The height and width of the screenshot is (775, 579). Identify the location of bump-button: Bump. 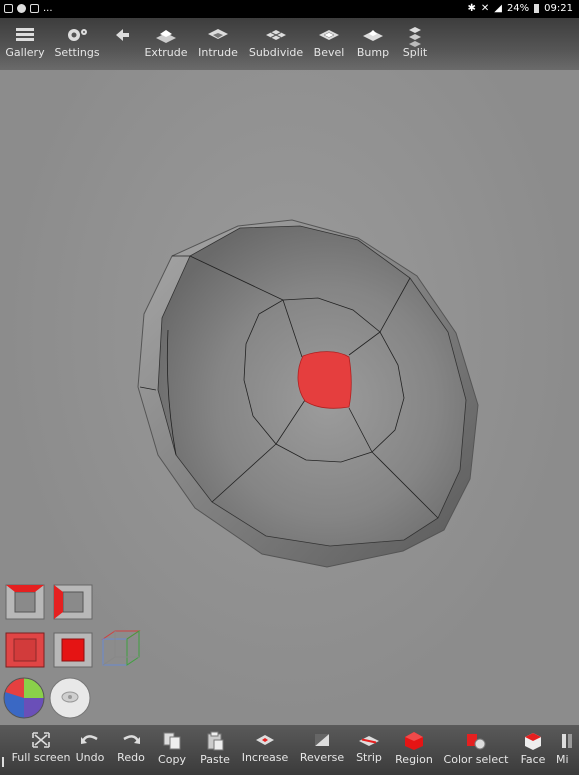
(373, 44).